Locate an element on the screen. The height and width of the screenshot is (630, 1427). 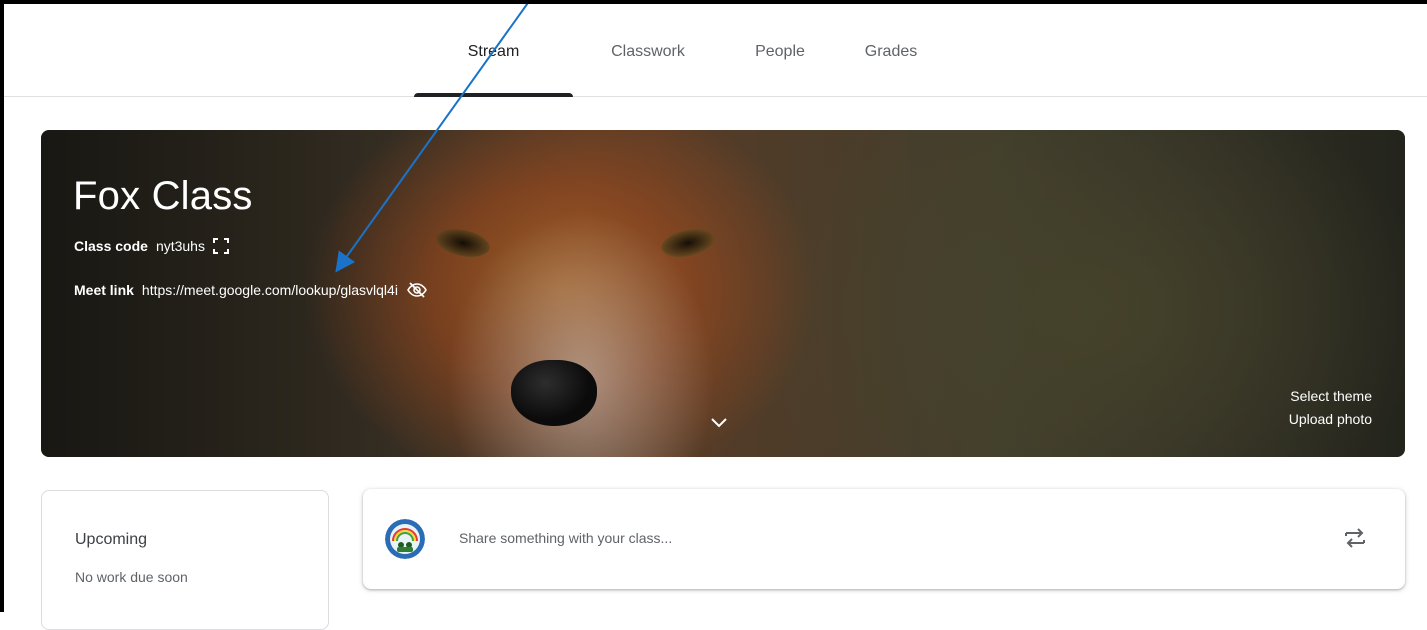
tab-people: People is located at coordinates (780, 50).